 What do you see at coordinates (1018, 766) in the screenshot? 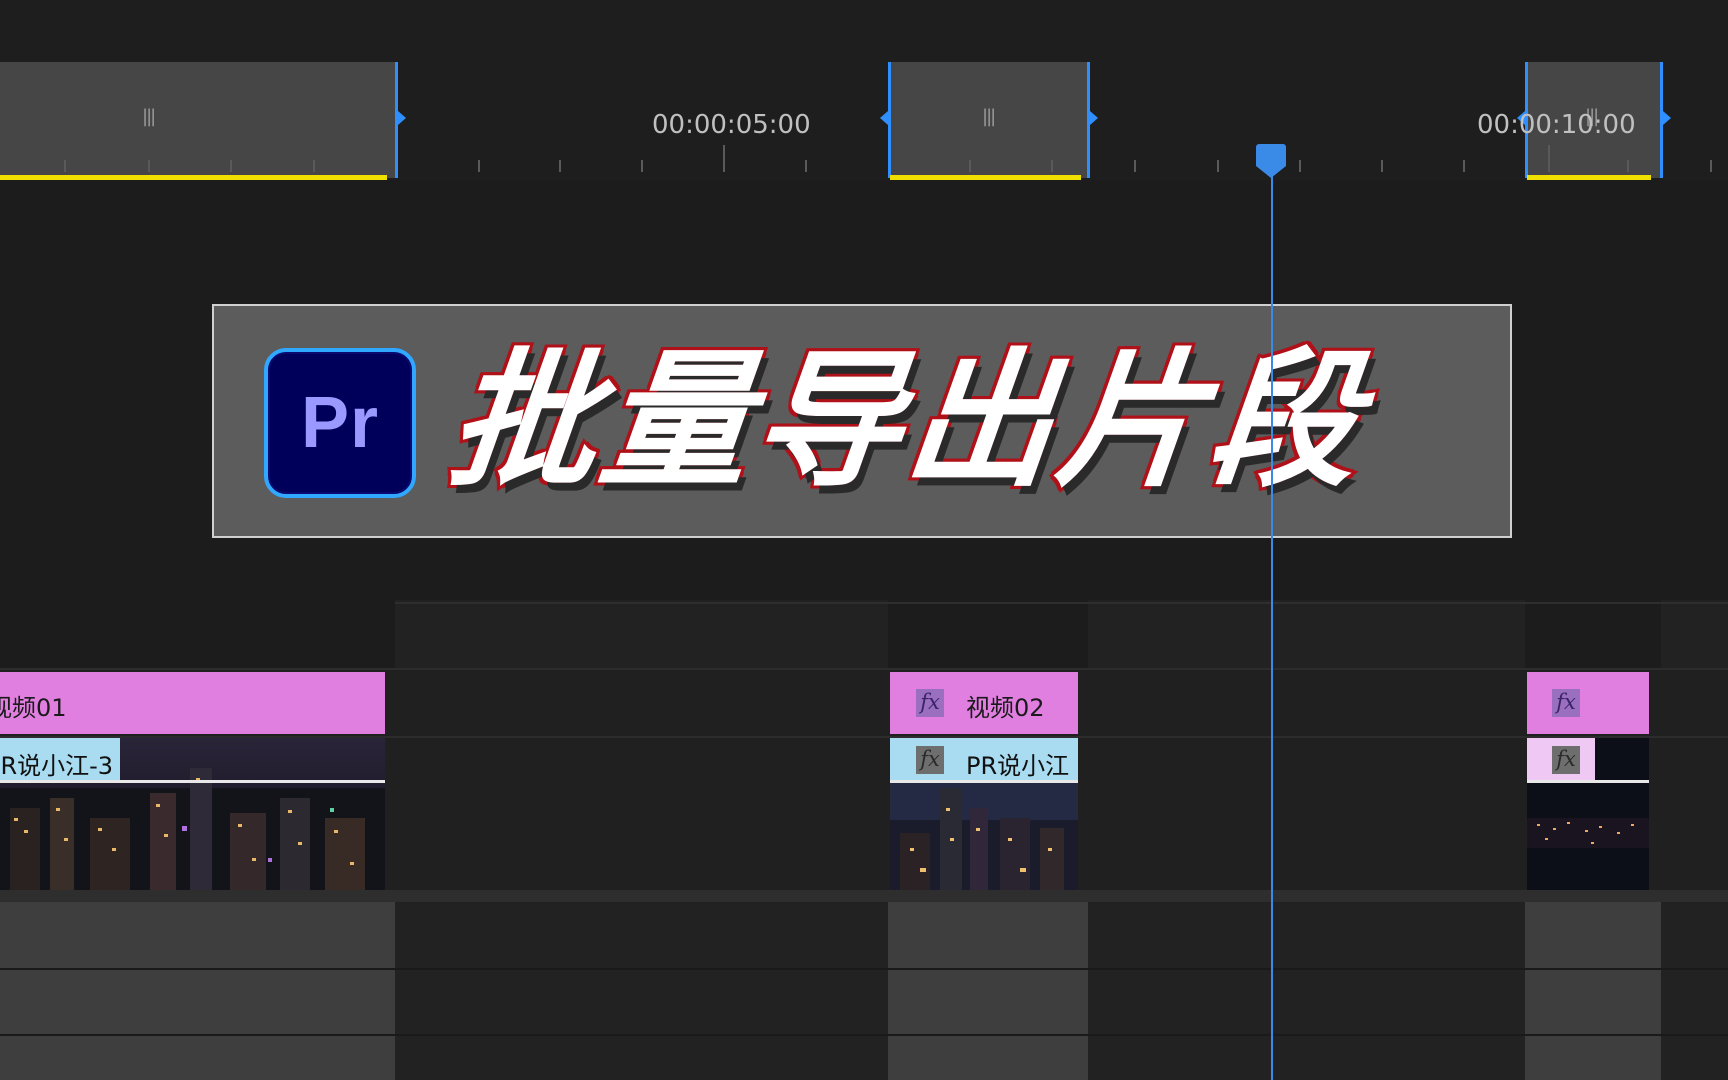
I see `clip-label: PR说小江` at bounding box center [1018, 766].